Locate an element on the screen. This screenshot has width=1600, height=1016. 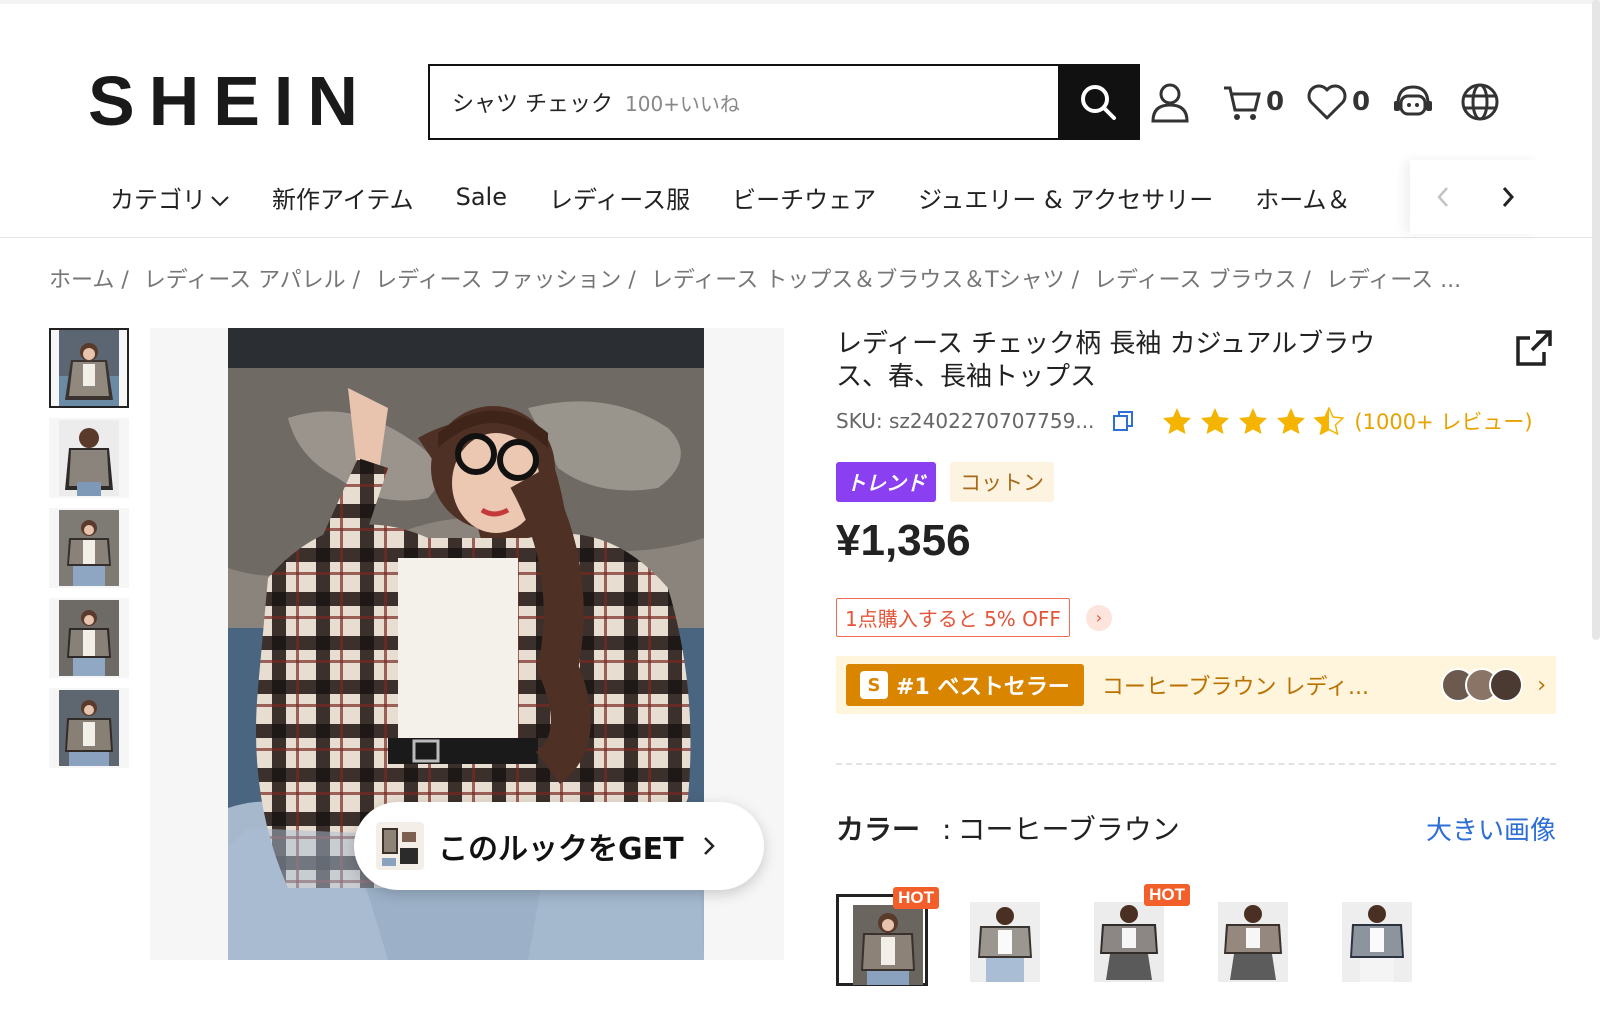
headset-icon is located at coordinates (1413, 100).